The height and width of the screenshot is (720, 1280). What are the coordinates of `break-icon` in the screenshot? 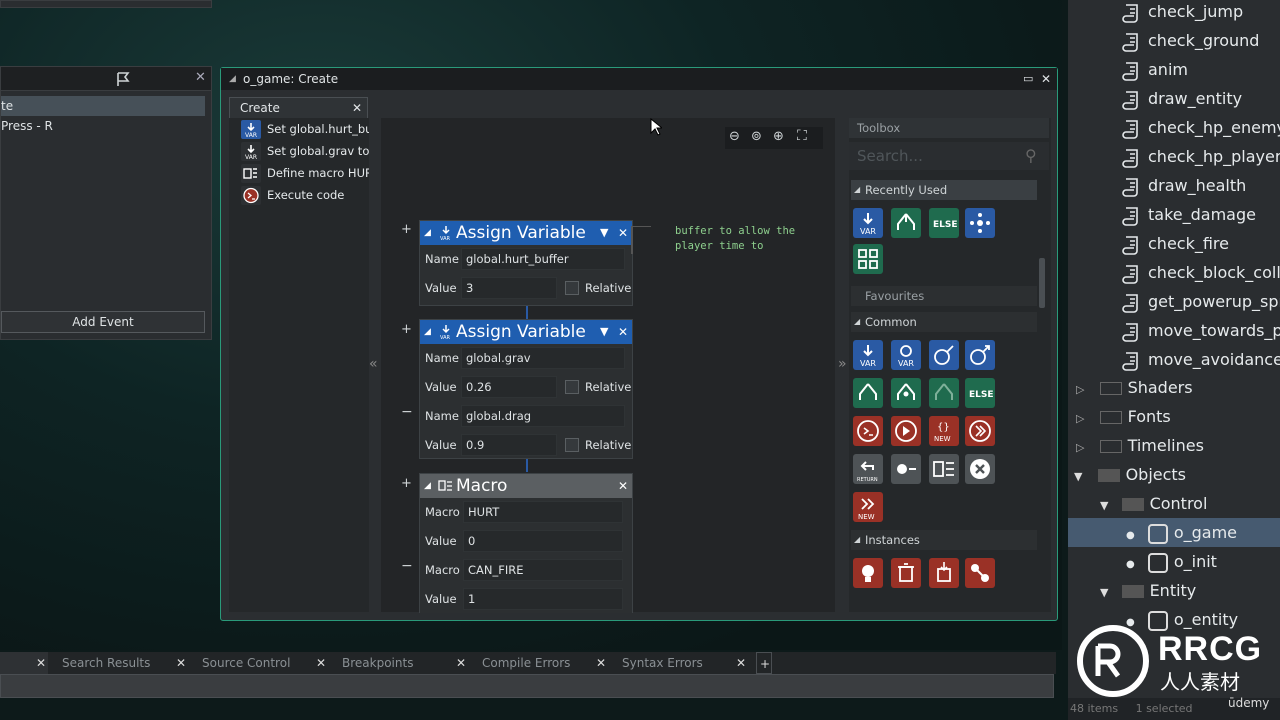 It's located at (906, 469).